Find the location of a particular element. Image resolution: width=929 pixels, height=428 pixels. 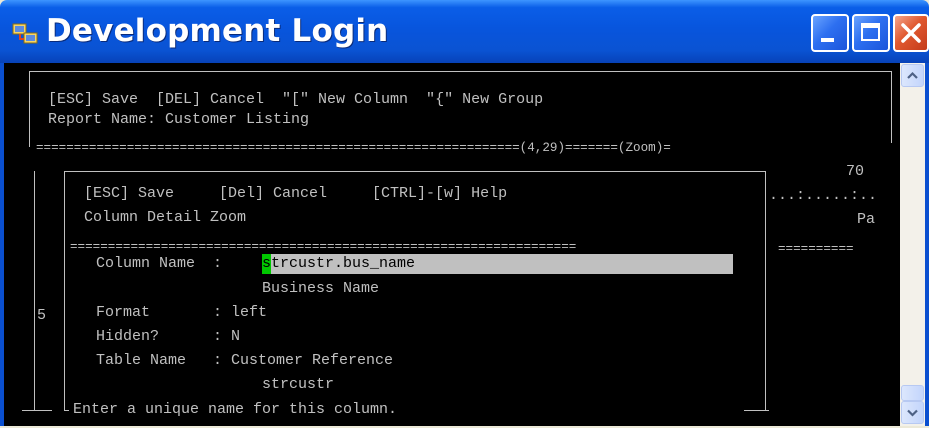

title-bar: Development Login is located at coordinates (464, 31).